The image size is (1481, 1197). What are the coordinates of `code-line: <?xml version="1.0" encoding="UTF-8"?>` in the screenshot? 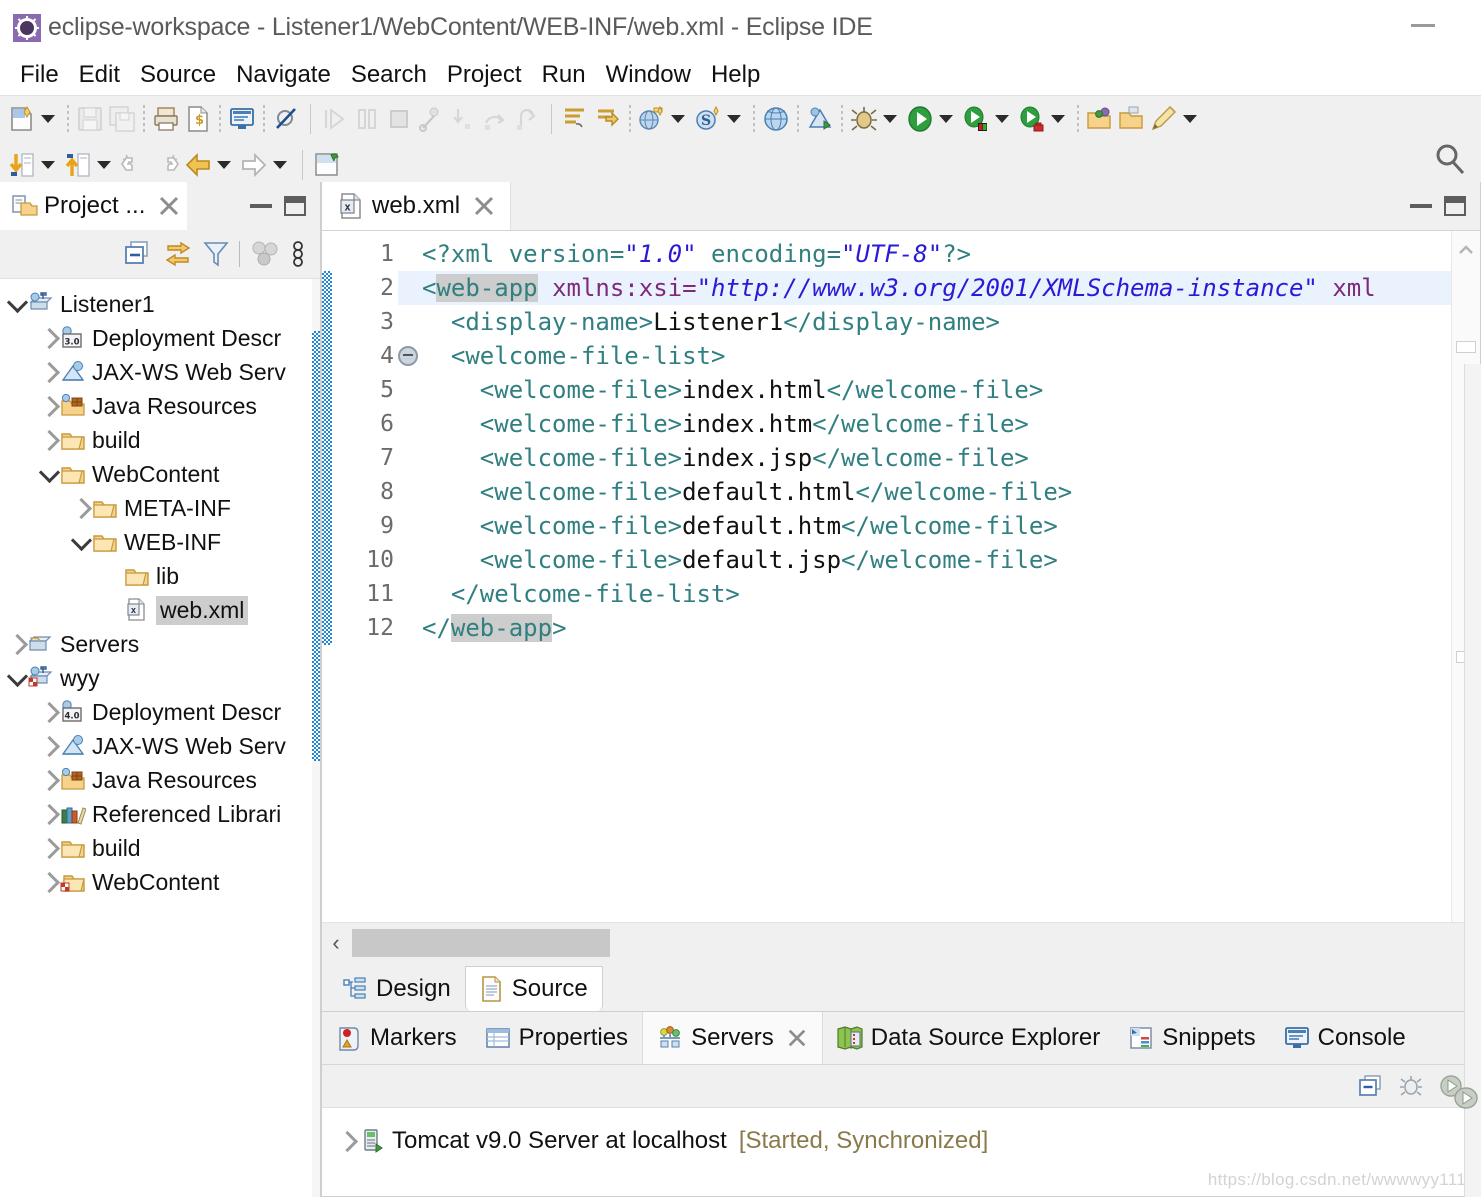 It's located at (924, 254).